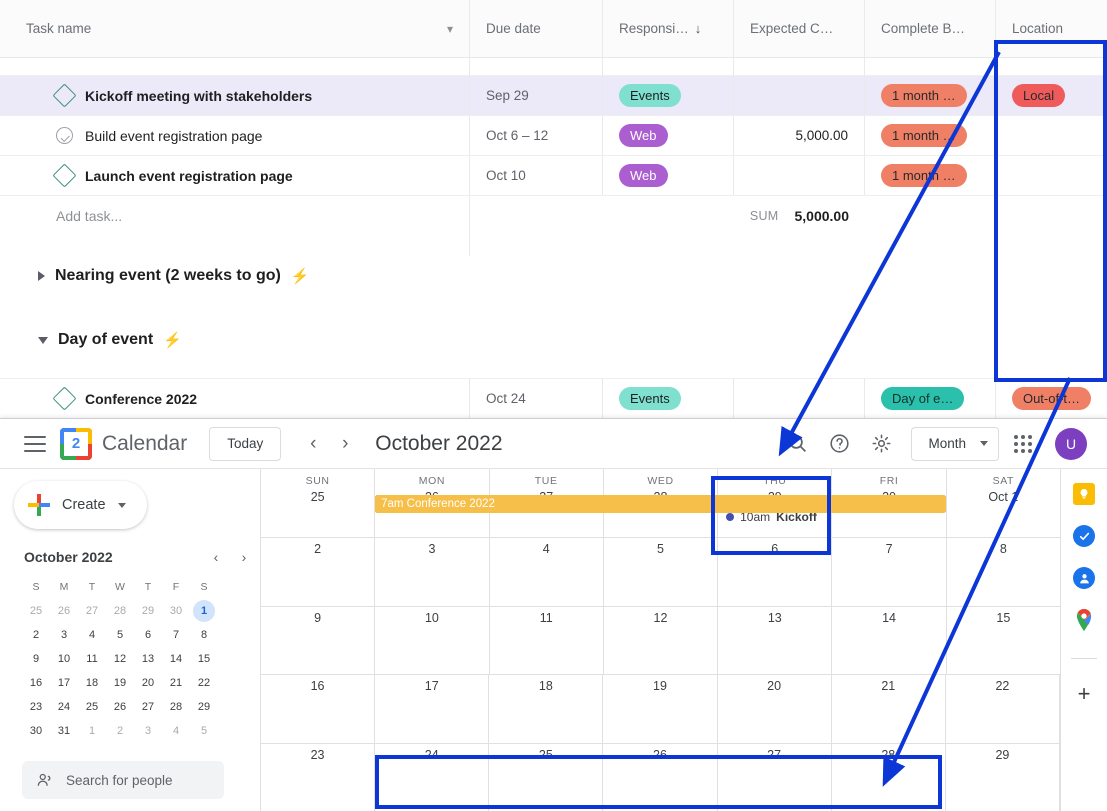 This screenshot has height=811, width=1107. What do you see at coordinates (661, 571) in the screenshot?
I see `calendar-day-cell: 5` at bounding box center [661, 571].